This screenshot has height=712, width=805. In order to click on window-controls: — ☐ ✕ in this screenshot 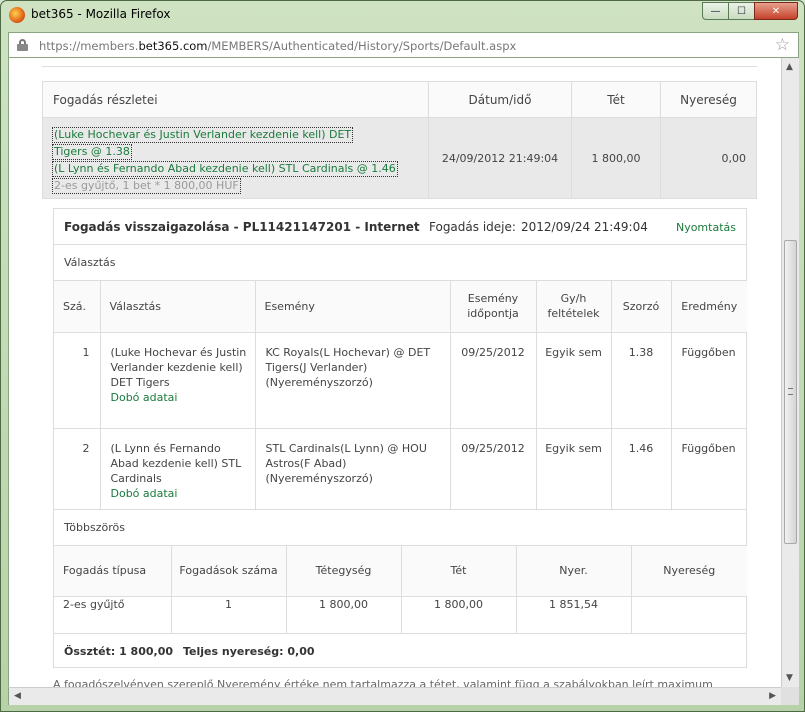, I will do `click(750, 11)`.